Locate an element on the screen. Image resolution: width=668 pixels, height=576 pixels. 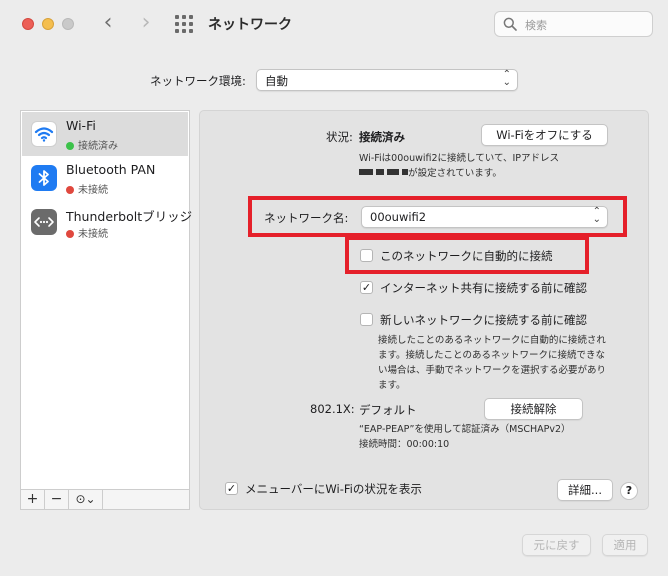
status-description: Wi-Fiは00ouwifi2に接続していて、IPアドレス が設定されています。 is located at coordinates (459, 166).